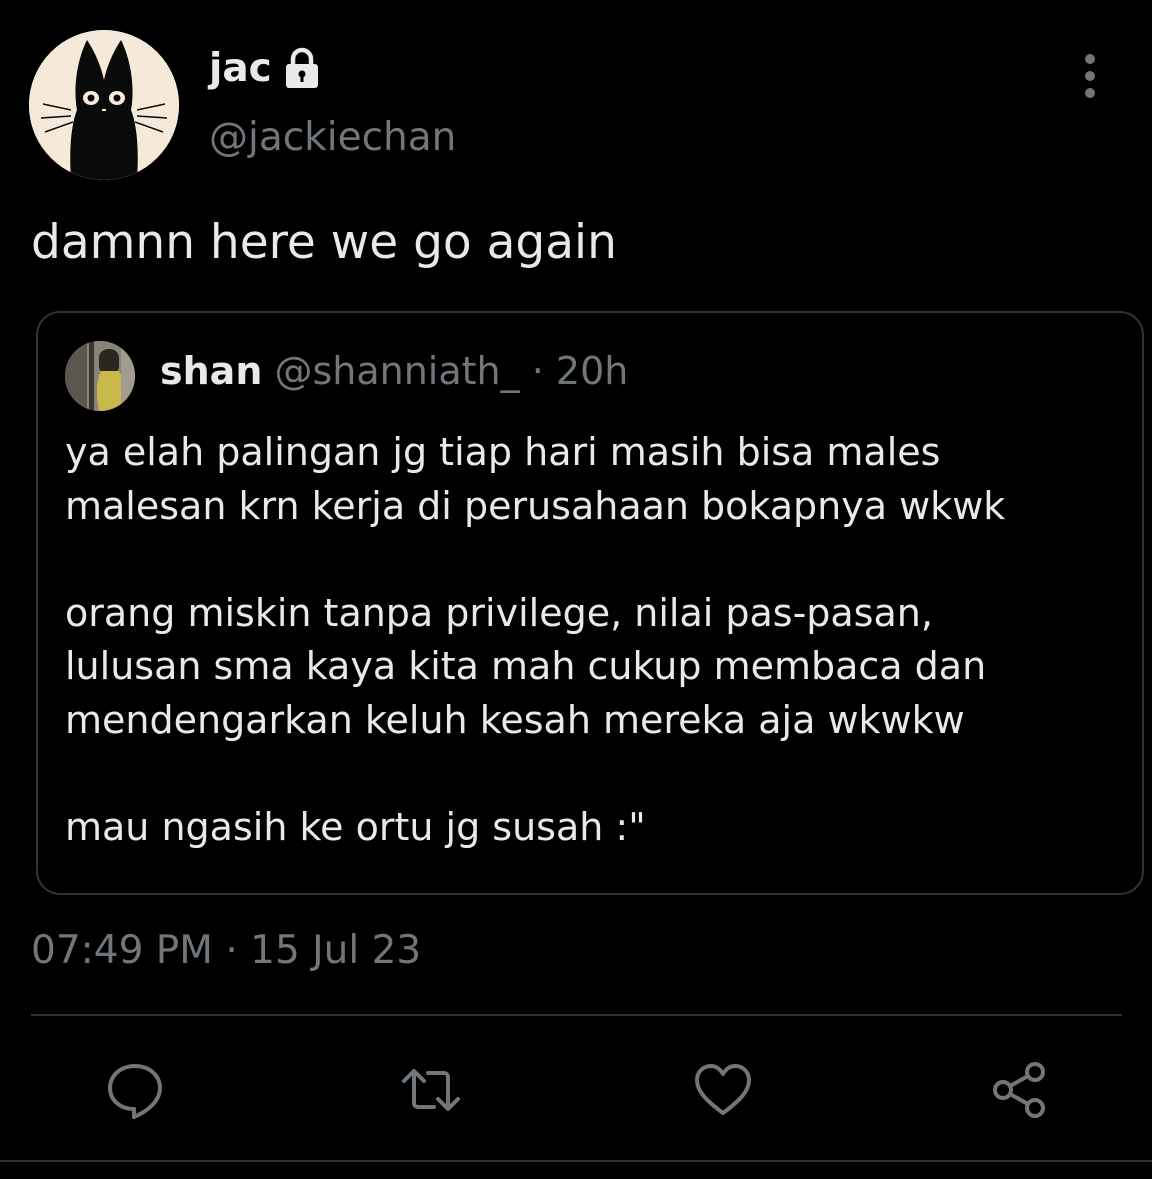 The image size is (1152, 1179). I want to click on quote-time: 20h, so click(592, 371).